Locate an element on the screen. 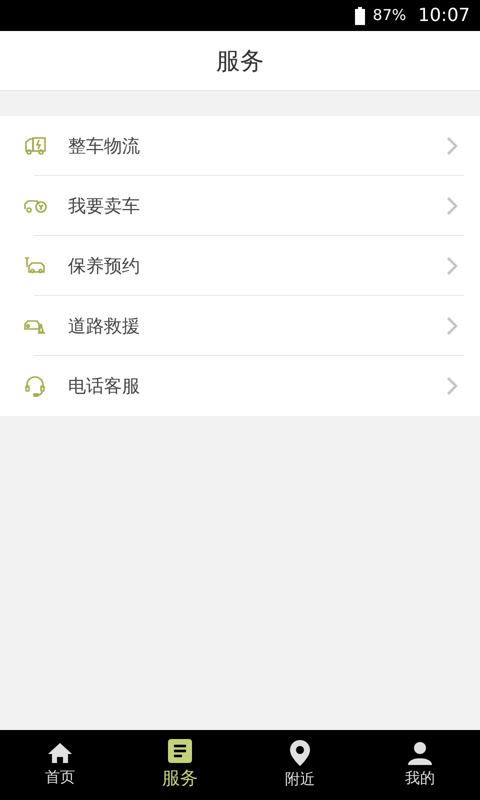 Image resolution: width=480 pixels, height=800 pixels. service-label: 我要卖车 is located at coordinates (104, 206).